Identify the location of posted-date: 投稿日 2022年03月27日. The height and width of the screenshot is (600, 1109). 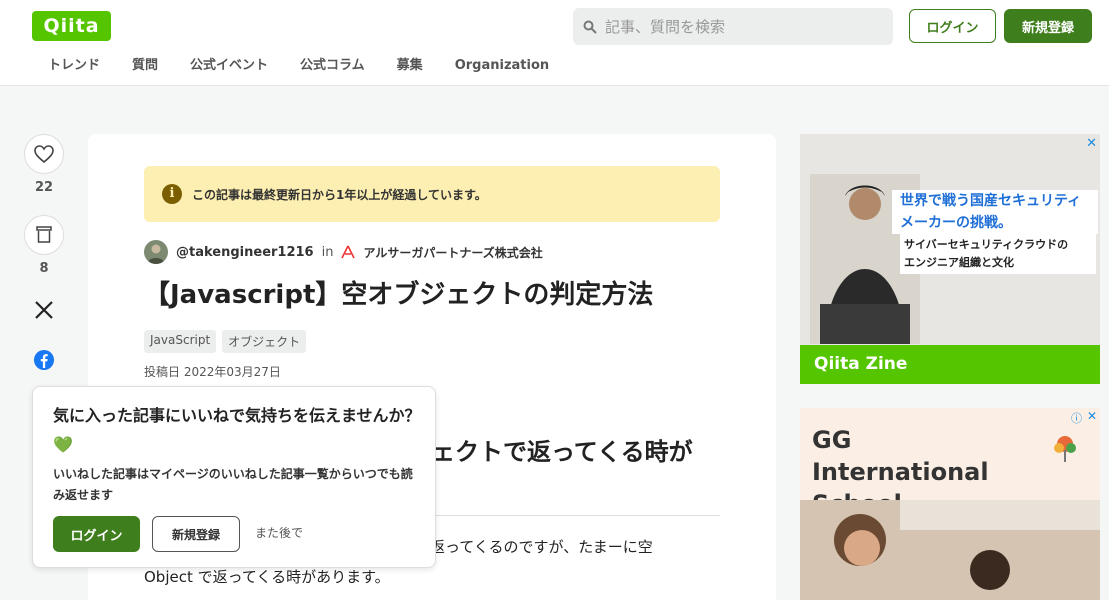
(212, 372).